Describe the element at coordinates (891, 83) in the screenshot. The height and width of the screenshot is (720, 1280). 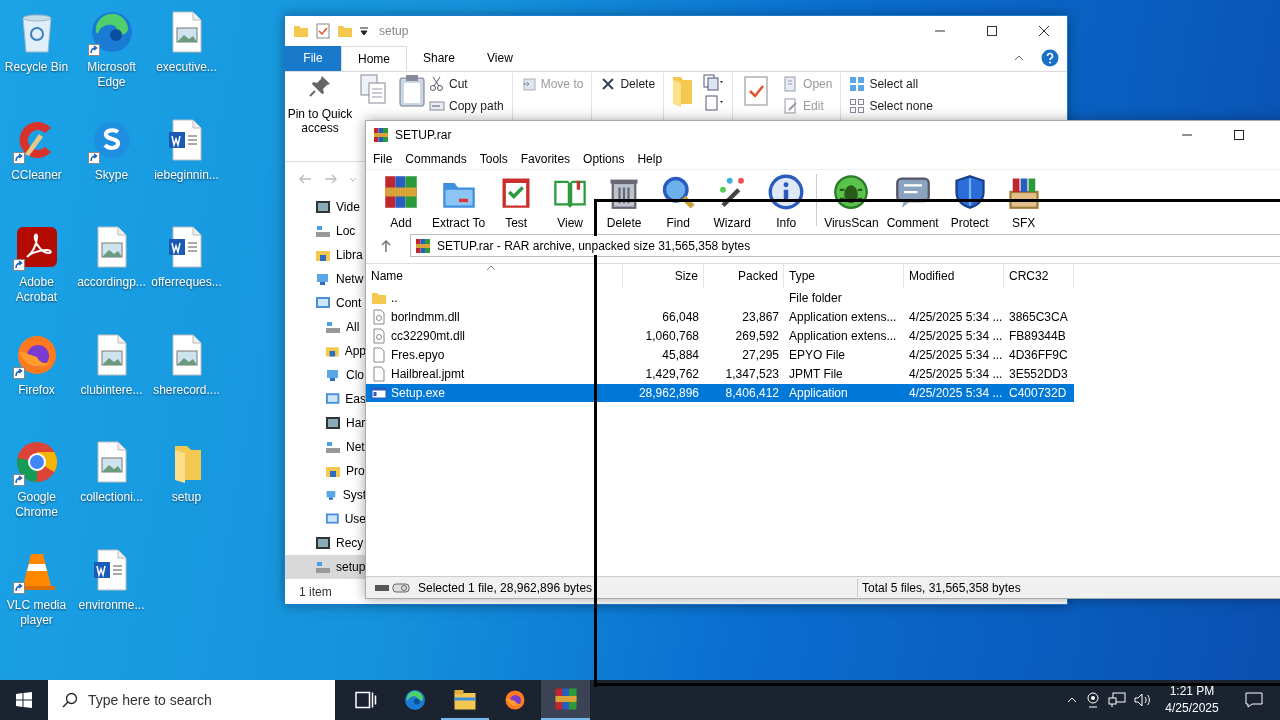
I see `ribbon-button: Select all` at that location.